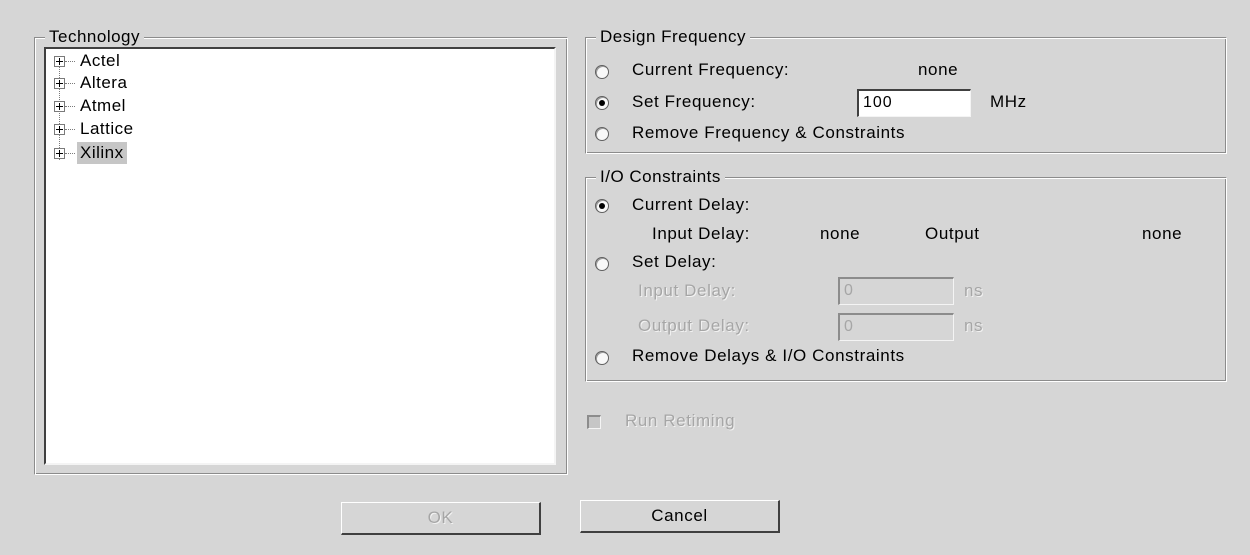 The image size is (1250, 555). I want to click on output-delay-label: Output, so click(952, 233).